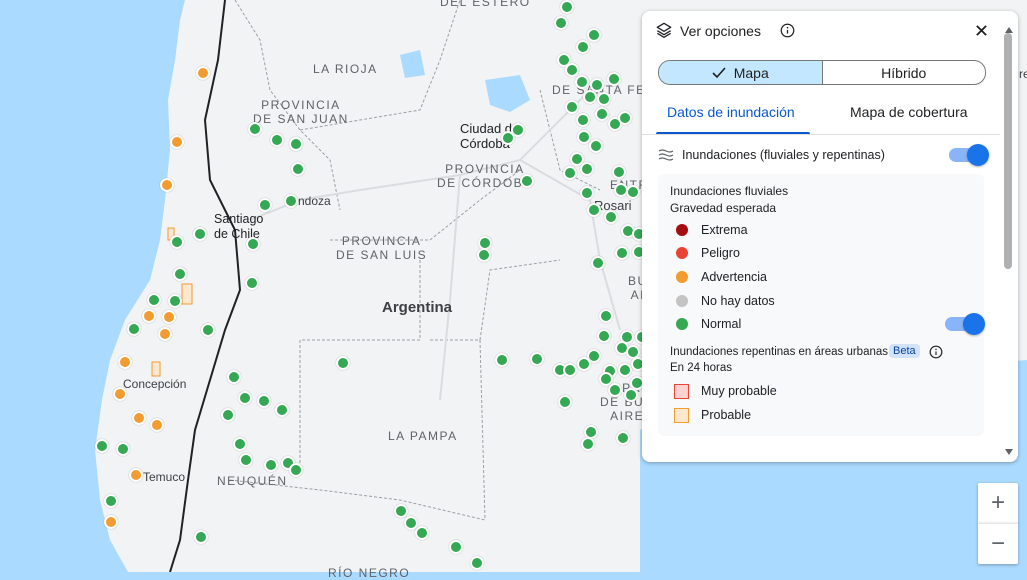 This screenshot has height=580, width=1027. Describe the element at coordinates (741, 72) in the screenshot. I see `segment-mapa: Mapa` at that location.